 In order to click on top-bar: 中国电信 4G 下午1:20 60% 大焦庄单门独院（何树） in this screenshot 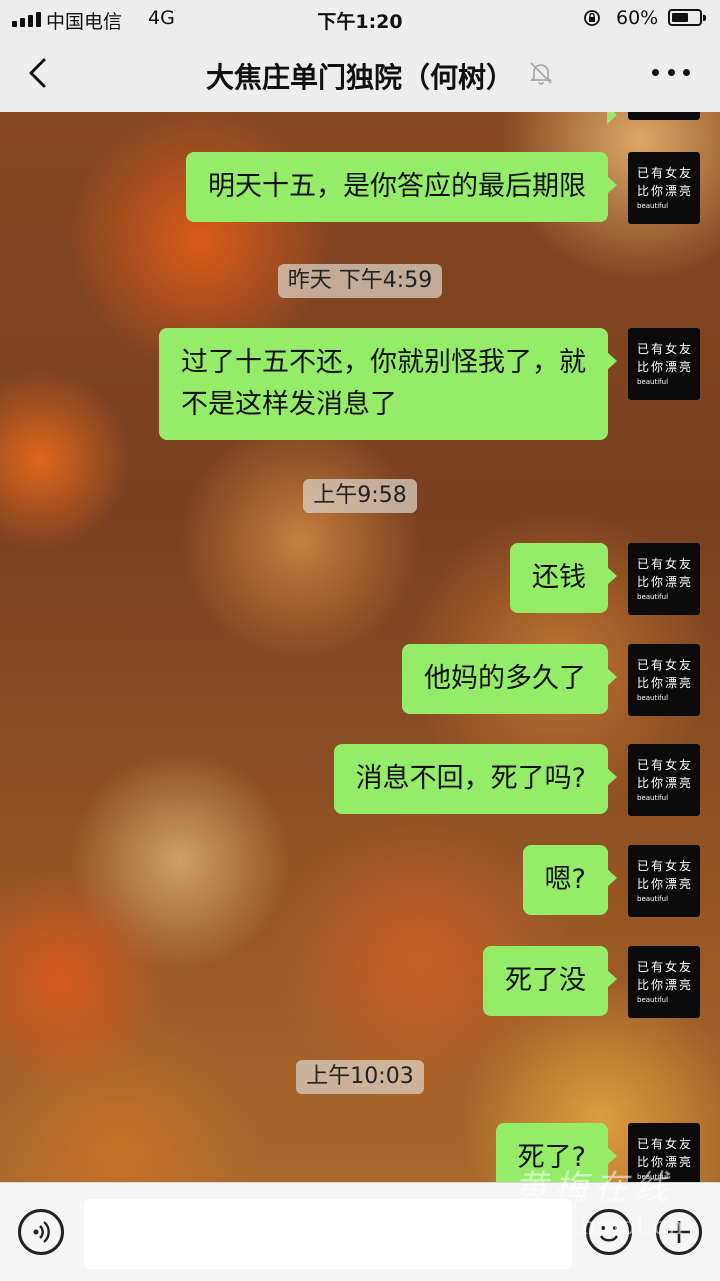, I will do `click(360, 56)`.